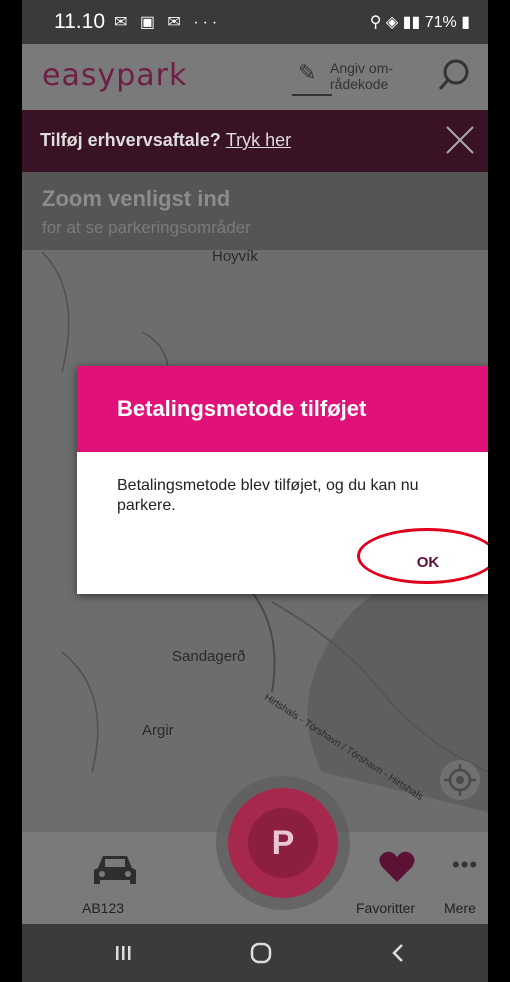  What do you see at coordinates (428, 563) in the screenshot?
I see `ok-button: OK` at bounding box center [428, 563].